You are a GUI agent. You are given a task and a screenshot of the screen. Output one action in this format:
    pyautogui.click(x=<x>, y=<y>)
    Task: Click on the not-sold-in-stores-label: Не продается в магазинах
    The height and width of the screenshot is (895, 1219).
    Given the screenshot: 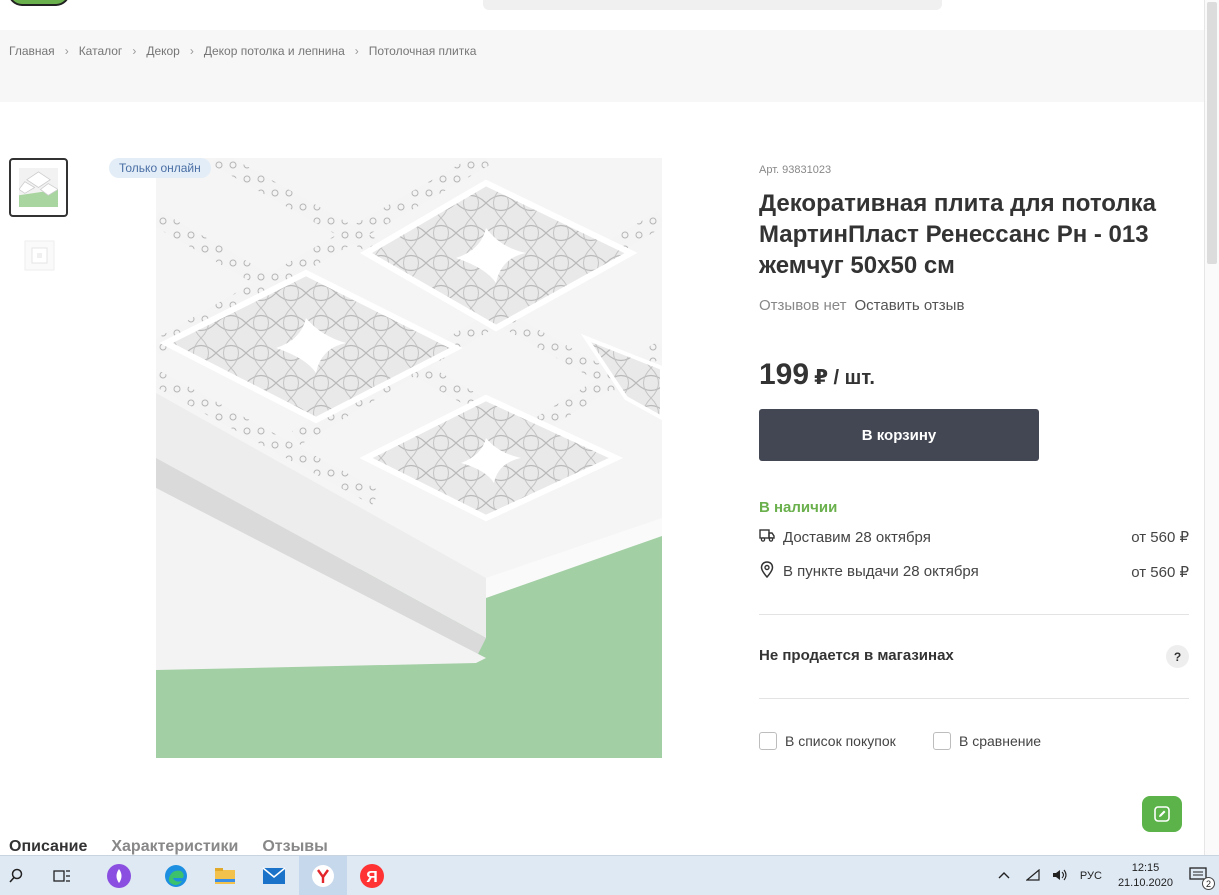 What is the action you would take?
    pyautogui.click(x=856, y=655)
    